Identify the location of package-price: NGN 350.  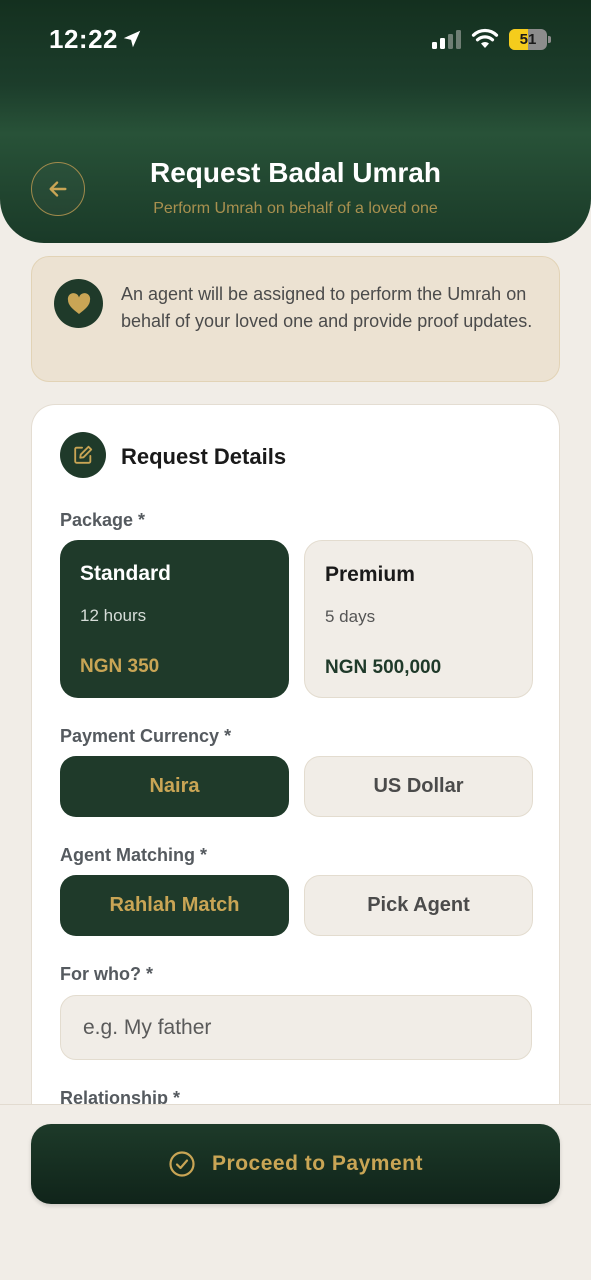
(120, 666).